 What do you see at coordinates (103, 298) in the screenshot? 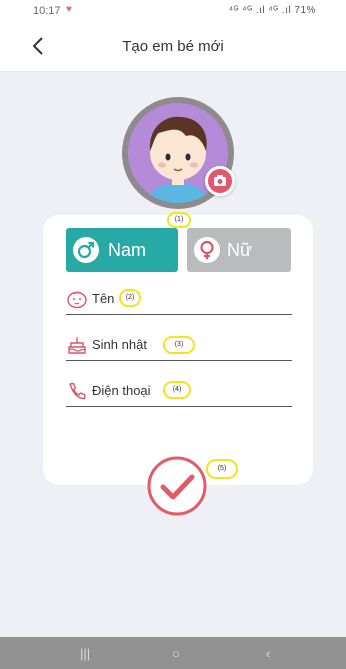
I see `name-field-label: Tên` at bounding box center [103, 298].